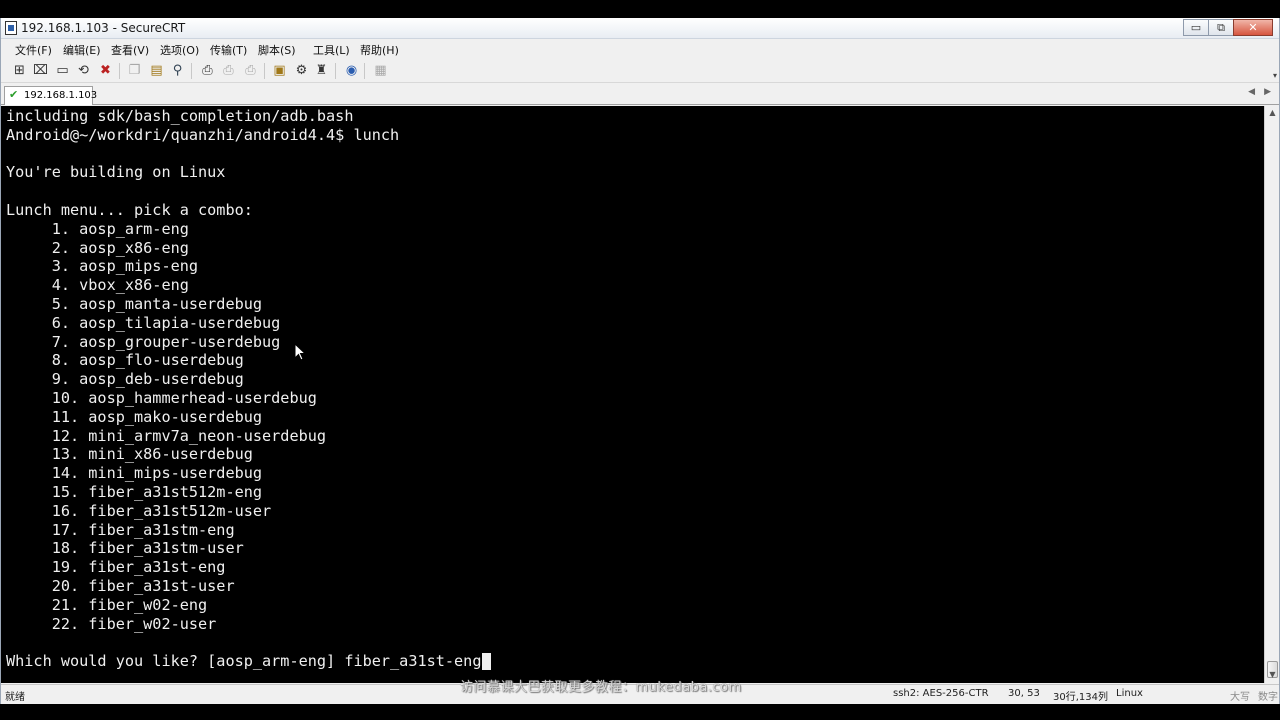 The height and width of the screenshot is (720, 1280). What do you see at coordinates (277, 50) in the screenshot?
I see `menu-script: 脚本(S)` at bounding box center [277, 50].